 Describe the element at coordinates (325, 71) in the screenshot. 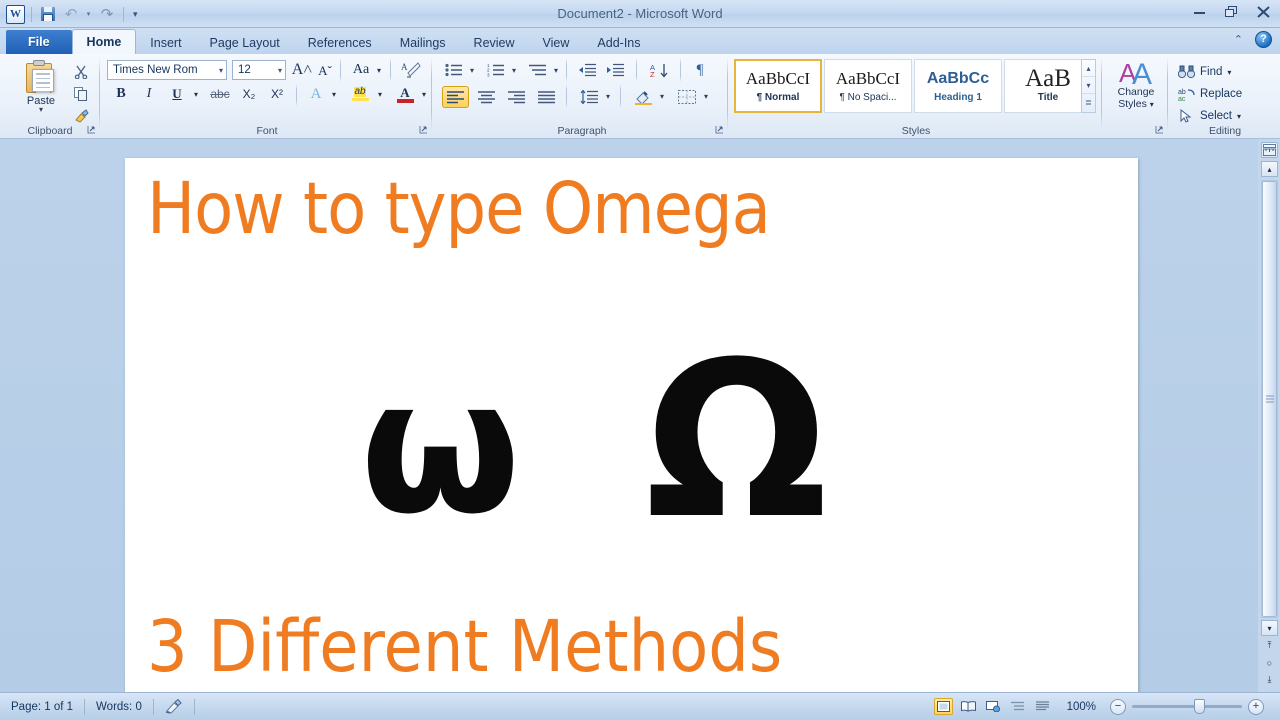

I see `shrink-font-button: Aˇ` at that location.